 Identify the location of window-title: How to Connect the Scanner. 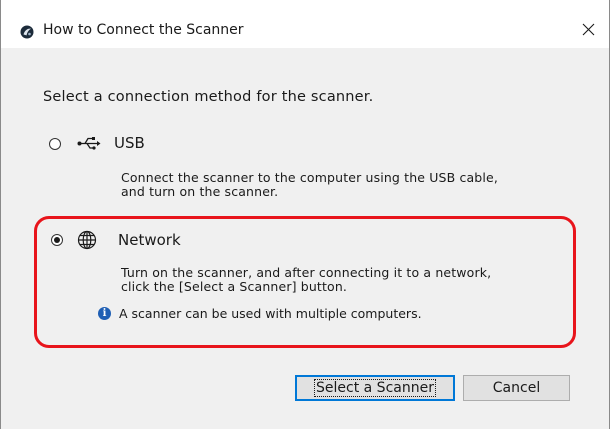
(143, 30).